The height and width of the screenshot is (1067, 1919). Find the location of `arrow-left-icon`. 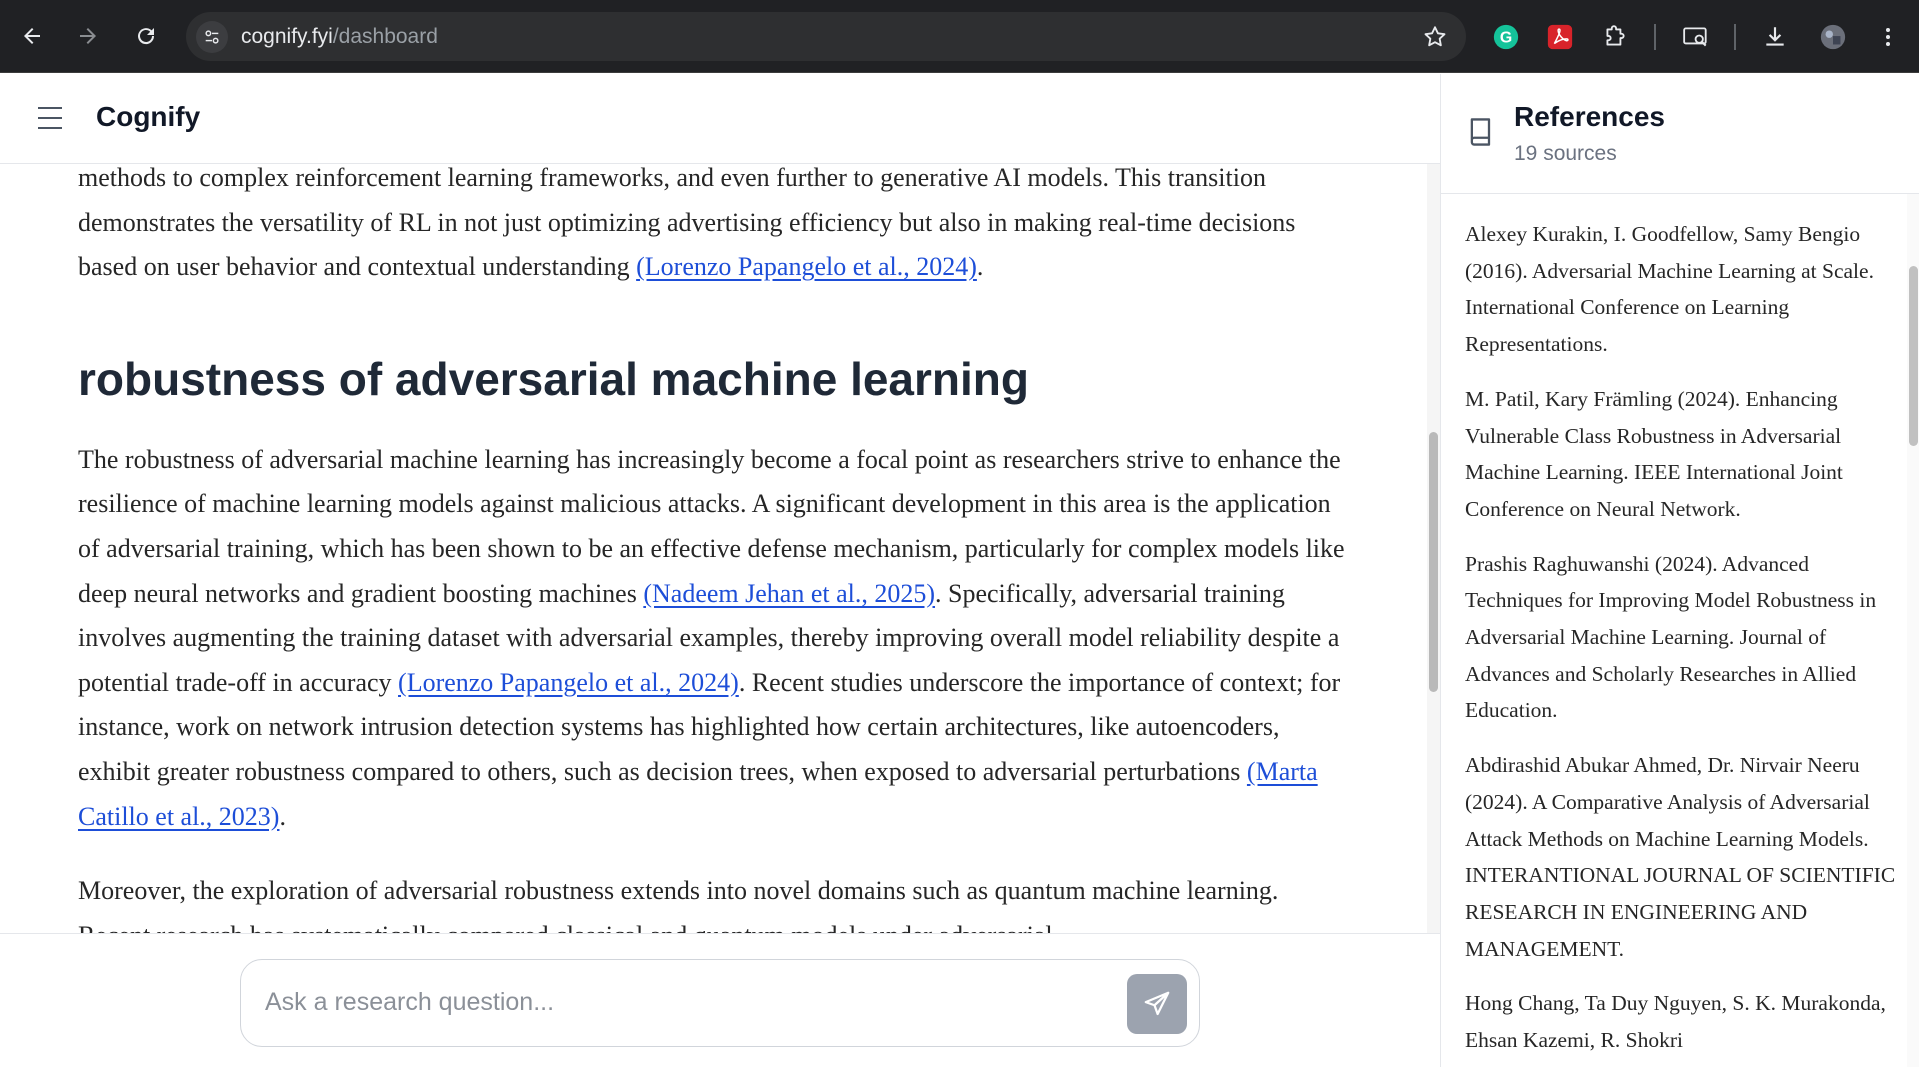

arrow-left-icon is located at coordinates (32, 36).